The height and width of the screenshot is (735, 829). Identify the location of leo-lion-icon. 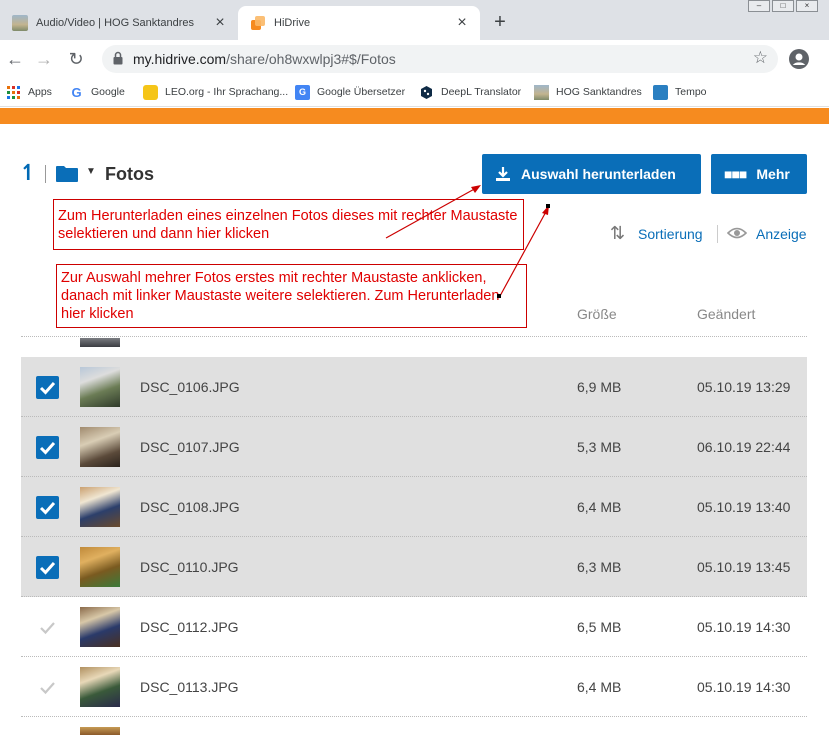
(150, 92).